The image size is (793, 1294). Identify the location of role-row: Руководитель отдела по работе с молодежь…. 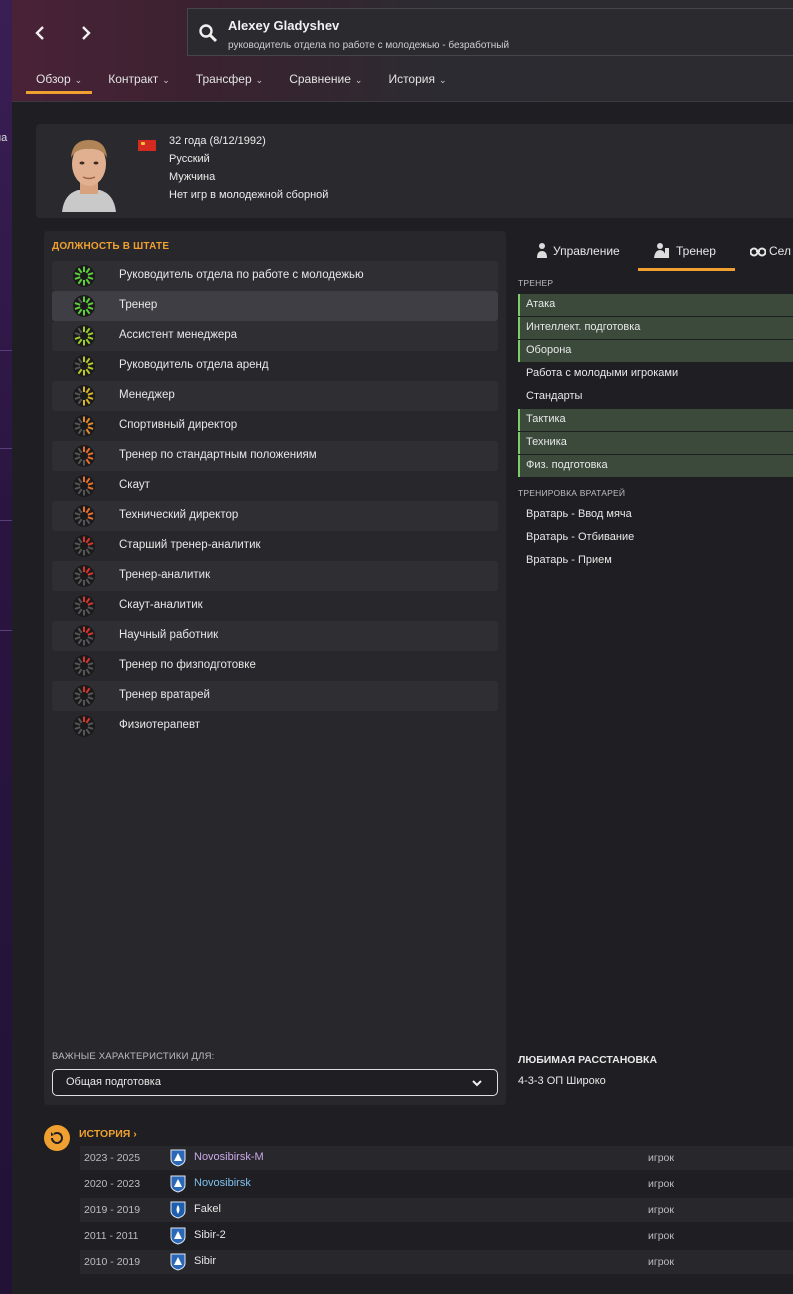
(275, 276).